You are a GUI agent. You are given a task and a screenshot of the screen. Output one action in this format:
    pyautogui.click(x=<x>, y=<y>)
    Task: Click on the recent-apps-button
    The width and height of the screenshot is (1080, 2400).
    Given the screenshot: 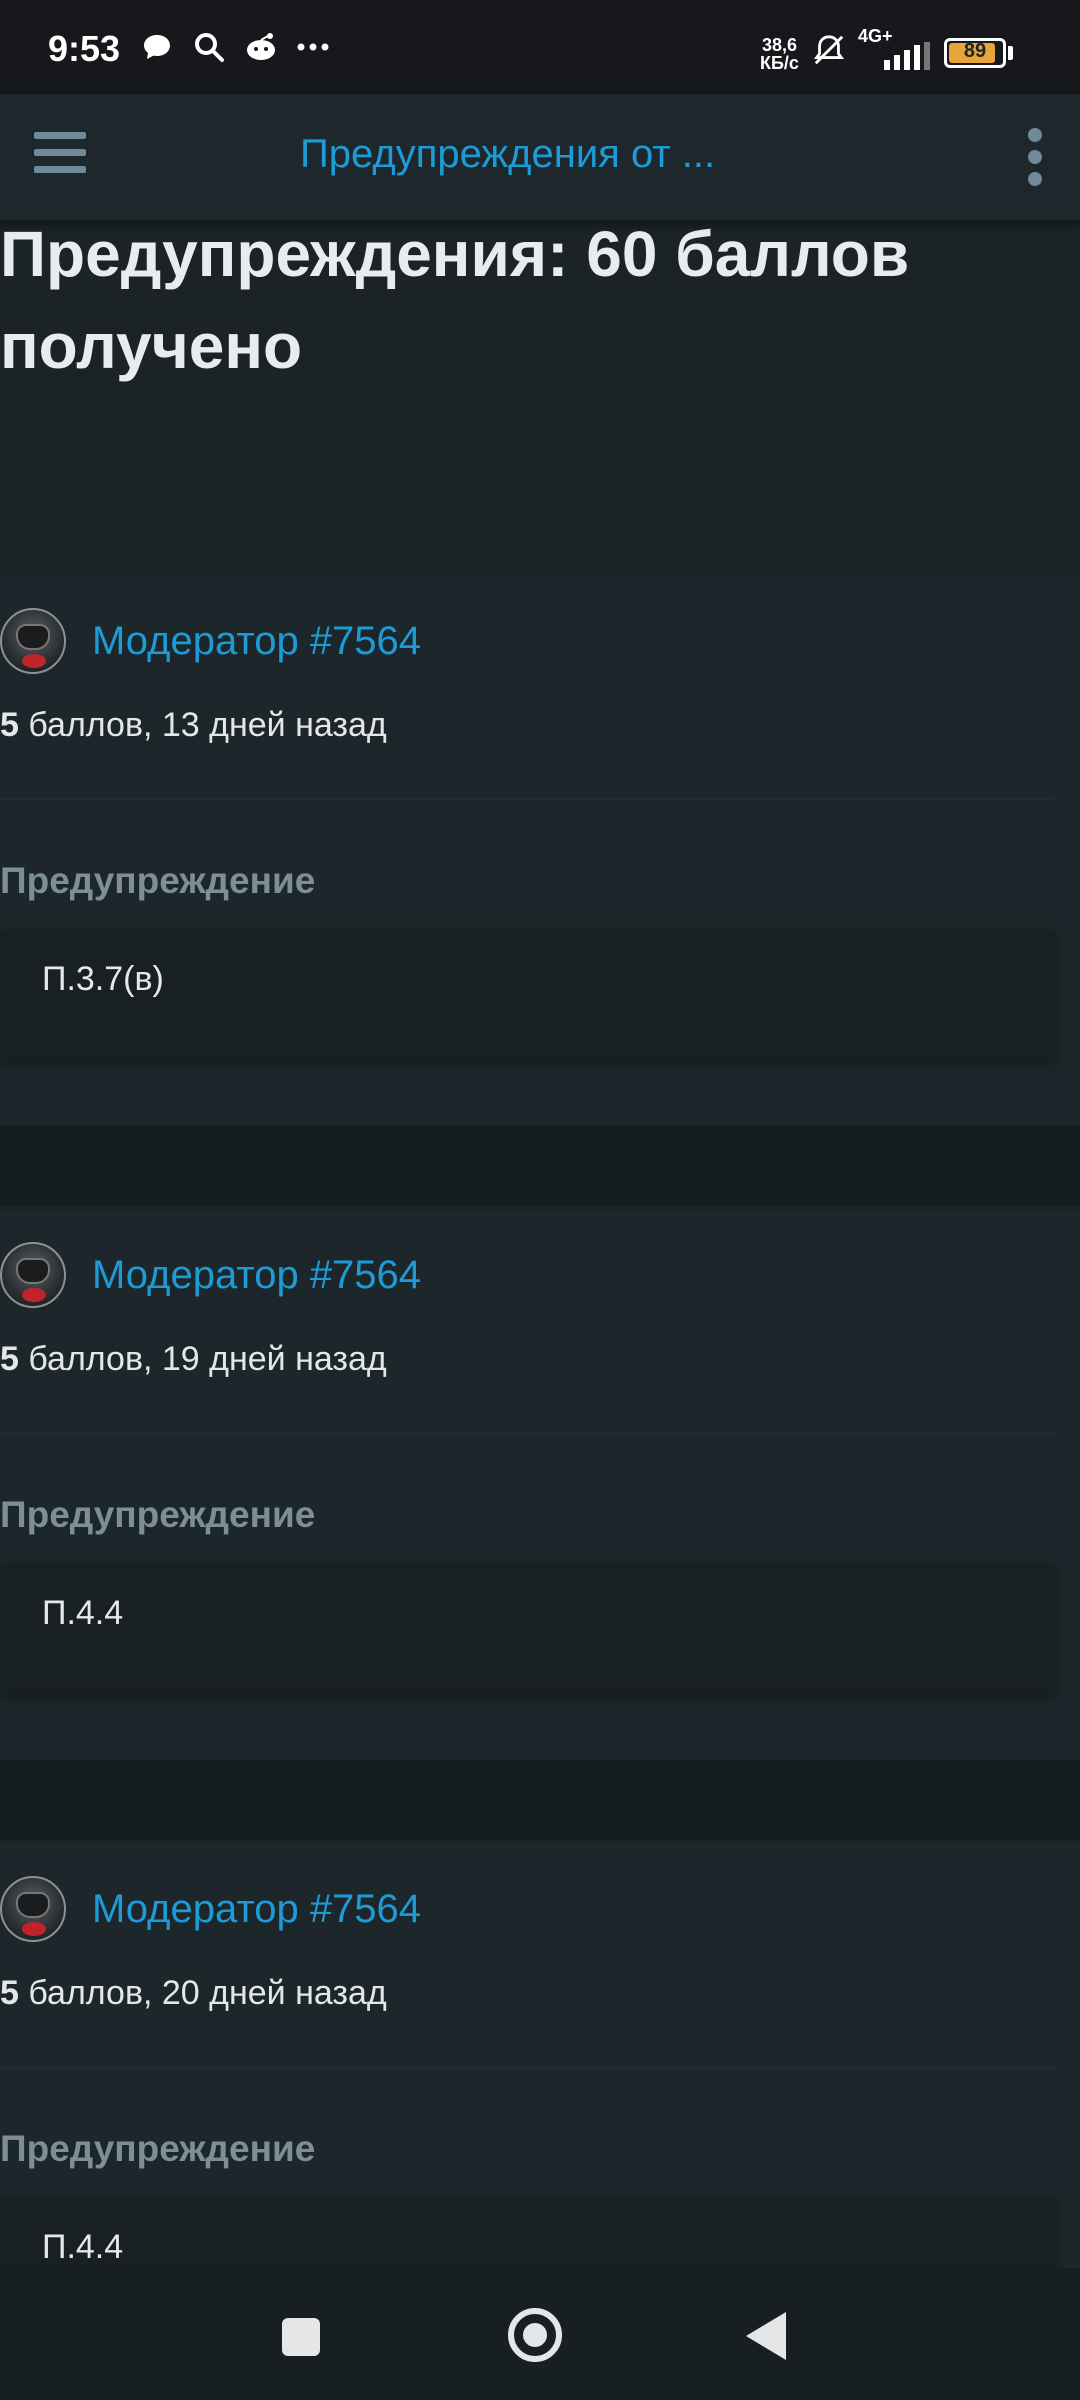 What is the action you would take?
    pyautogui.click(x=301, y=2337)
    